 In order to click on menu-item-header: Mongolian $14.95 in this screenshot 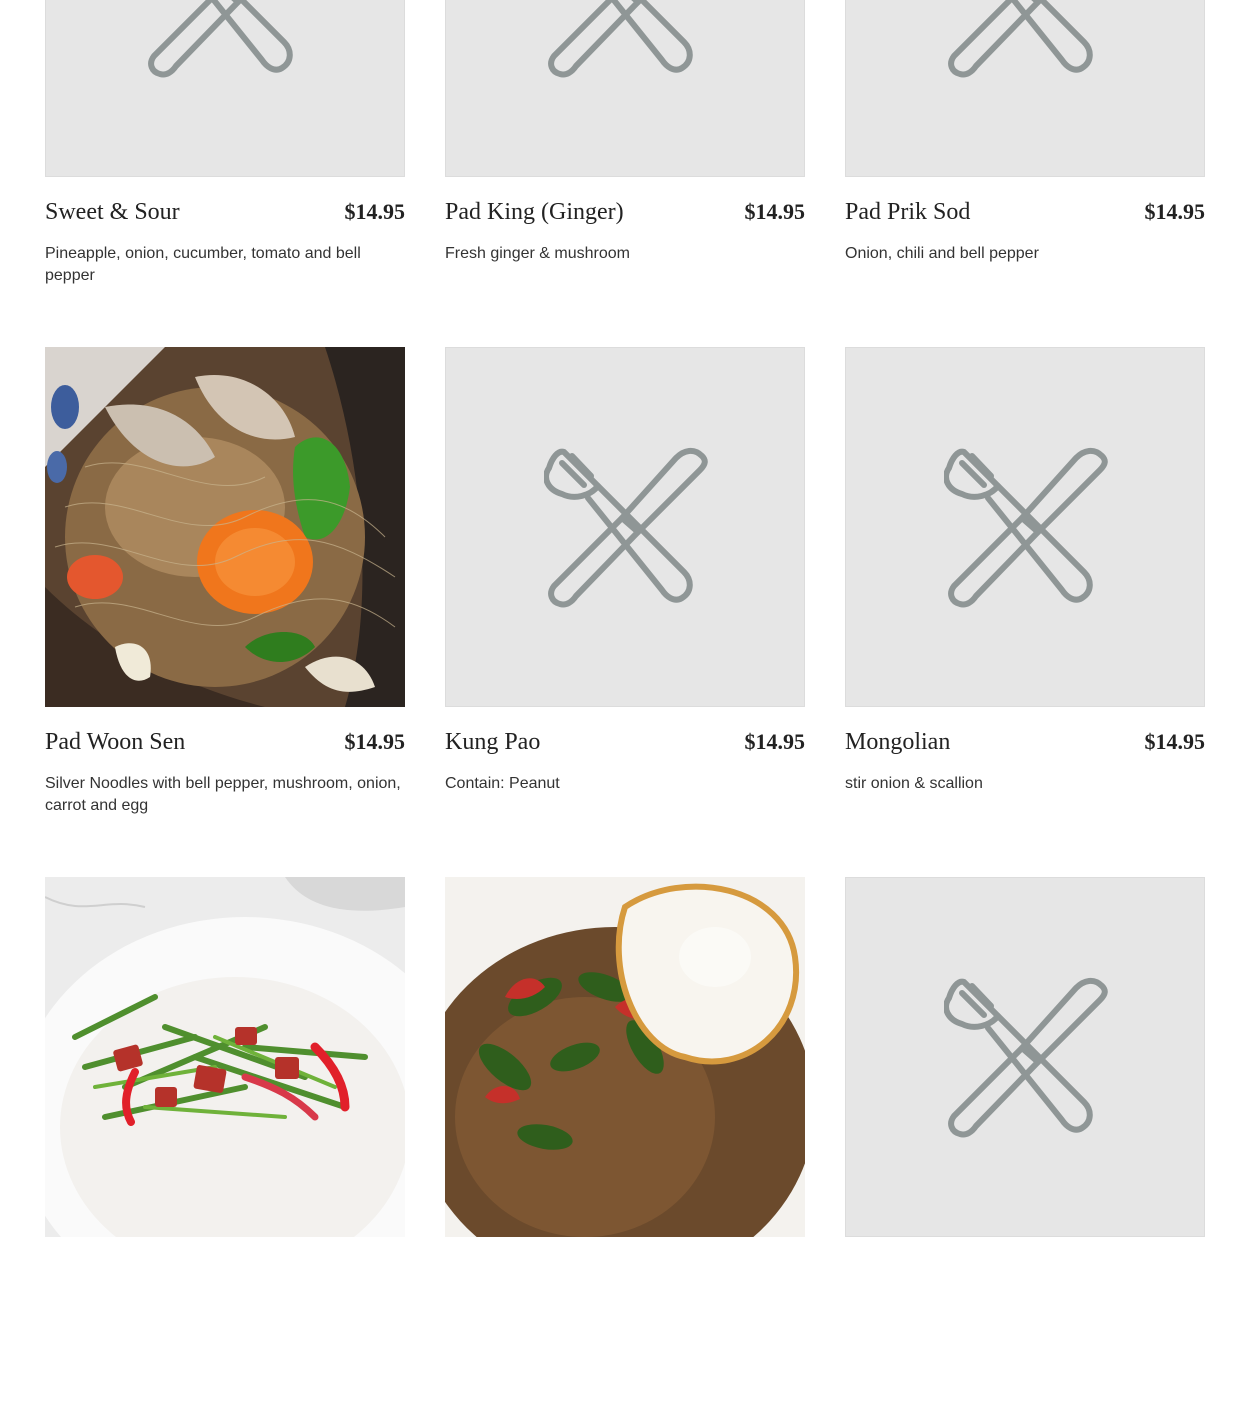, I will do `click(1025, 745)`.